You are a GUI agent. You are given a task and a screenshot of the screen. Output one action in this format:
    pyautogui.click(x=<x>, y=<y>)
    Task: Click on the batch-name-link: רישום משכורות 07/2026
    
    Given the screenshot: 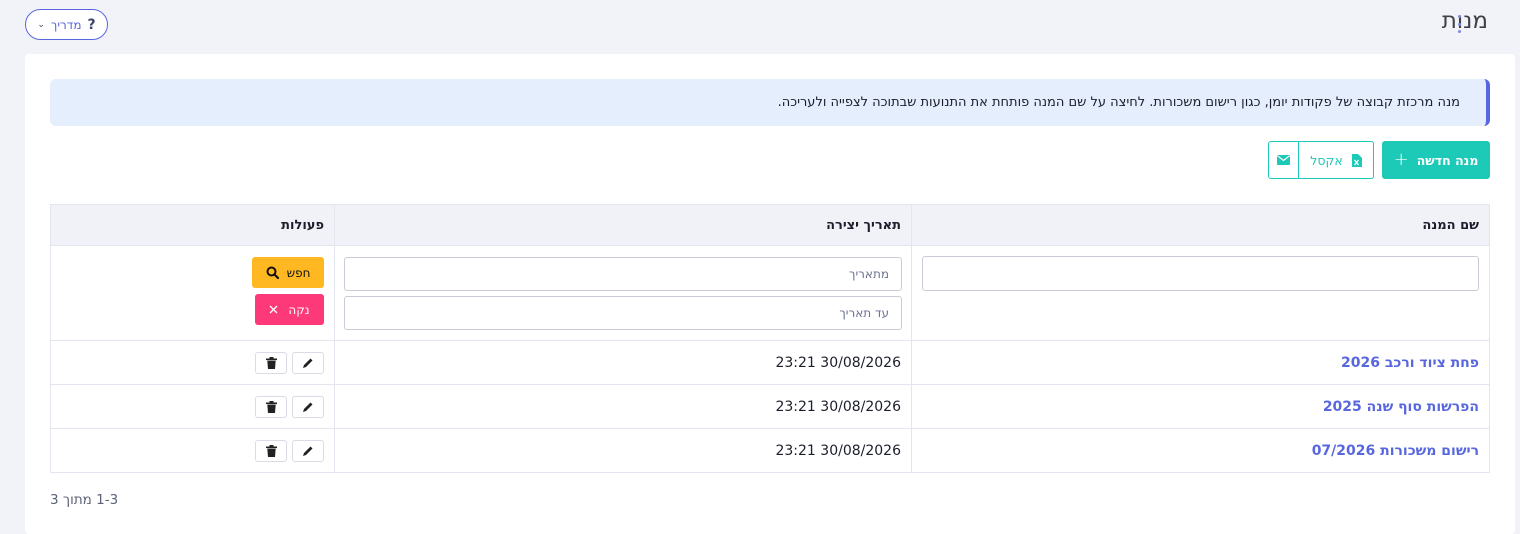 What is the action you would take?
    pyautogui.click(x=1395, y=451)
    